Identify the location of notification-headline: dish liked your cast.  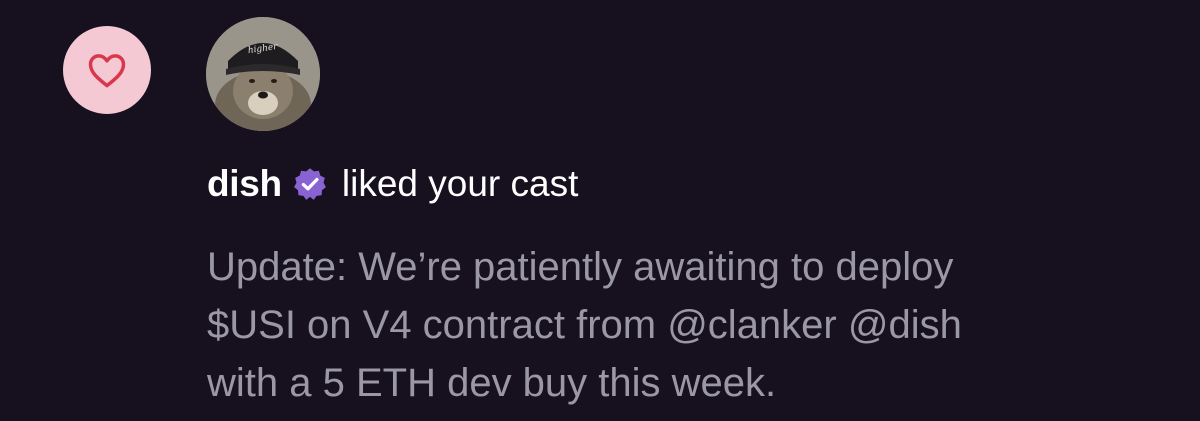
(392, 184).